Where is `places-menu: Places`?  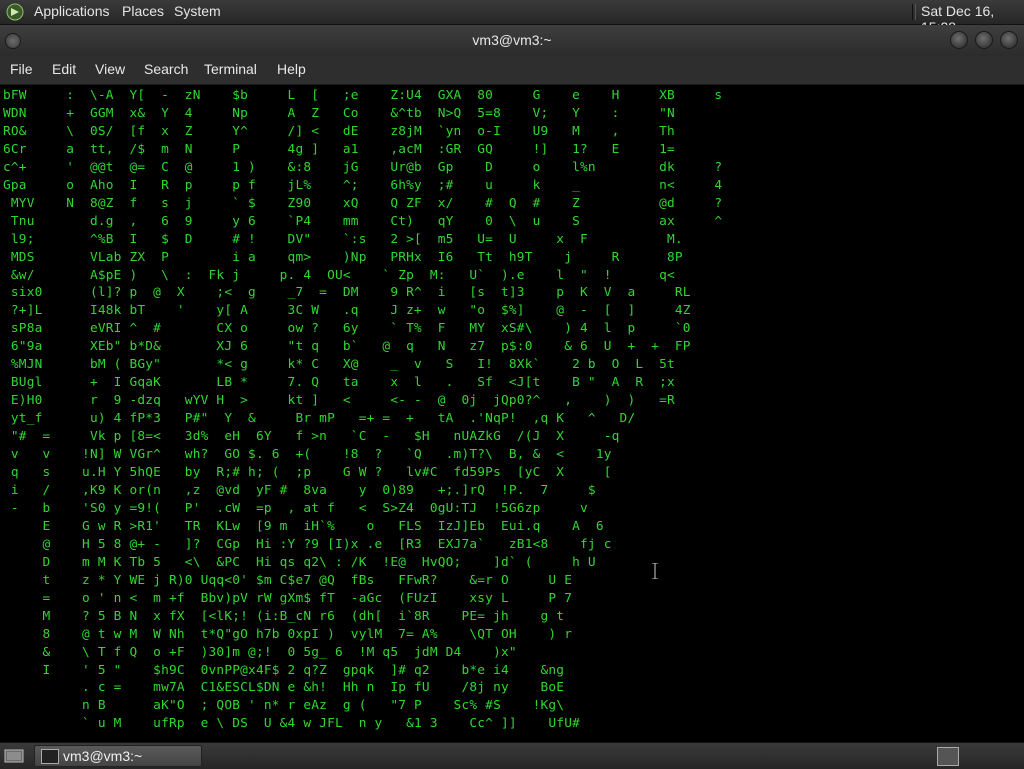 places-menu: Places is located at coordinates (143, 11).